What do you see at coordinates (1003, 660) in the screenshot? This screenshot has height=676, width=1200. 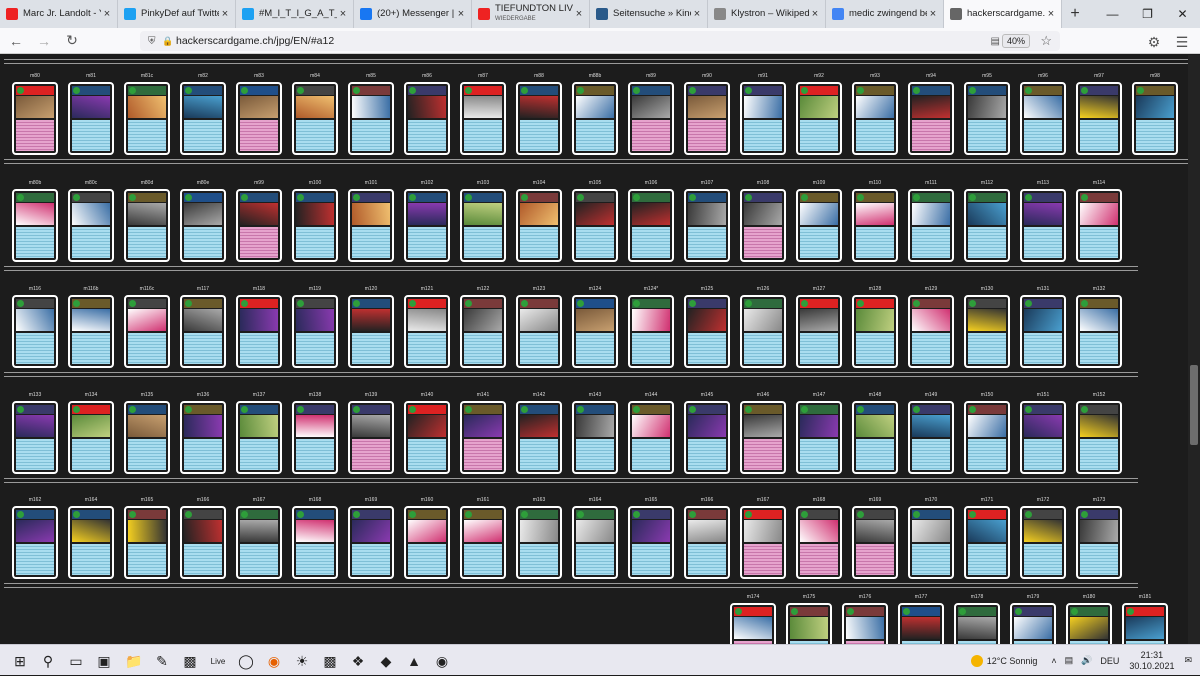 I see `weather-widget: 12°C Sonnig` at bounding box center [1003, 660].